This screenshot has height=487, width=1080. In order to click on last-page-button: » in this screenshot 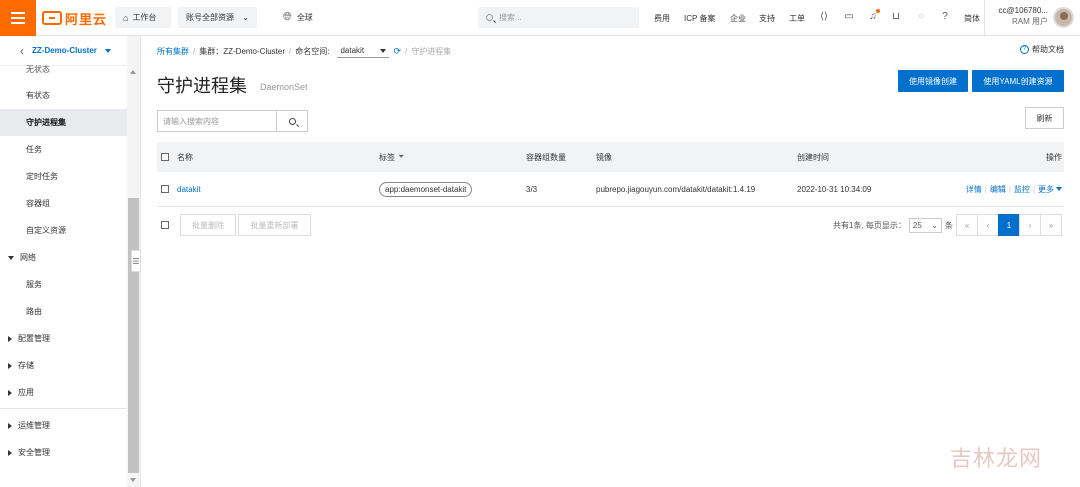, I will do `click(1051, 225)`.